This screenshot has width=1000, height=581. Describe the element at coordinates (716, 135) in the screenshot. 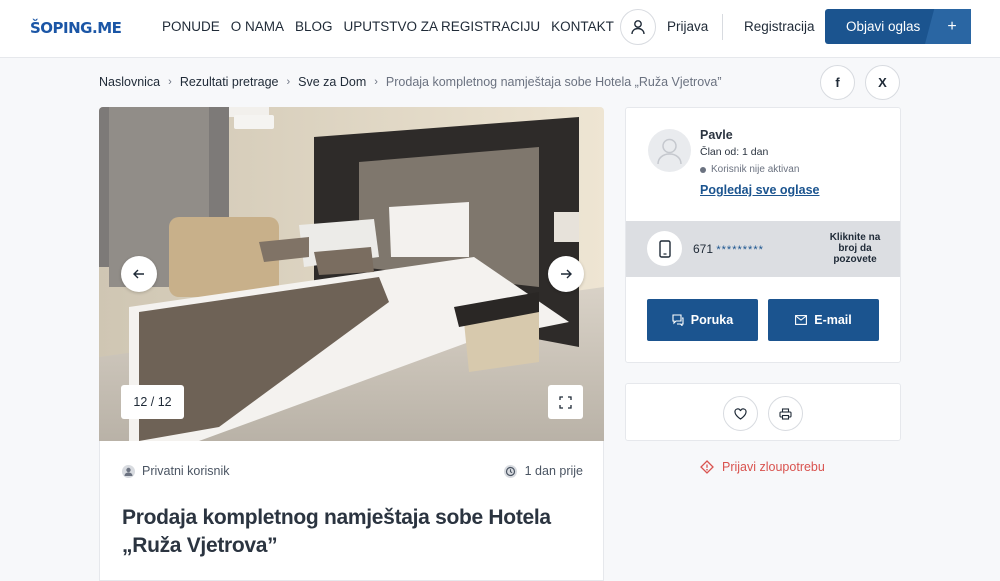

I see `seller-name: Pavle` at that location.